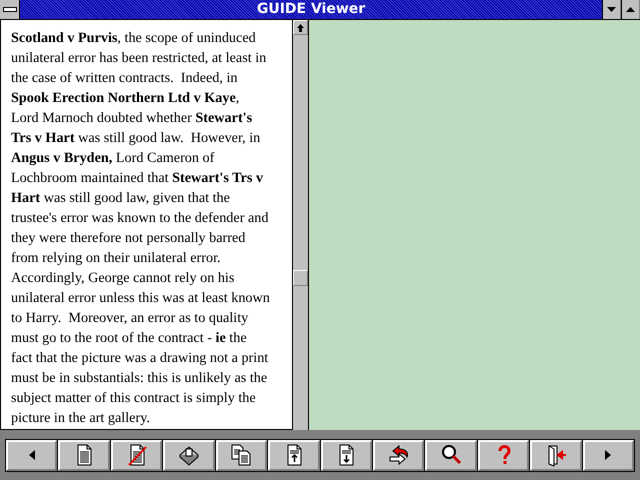 The height and width of the screenshot is (480, 640). I want to click on previous-arrow-button, so click(32, 455).